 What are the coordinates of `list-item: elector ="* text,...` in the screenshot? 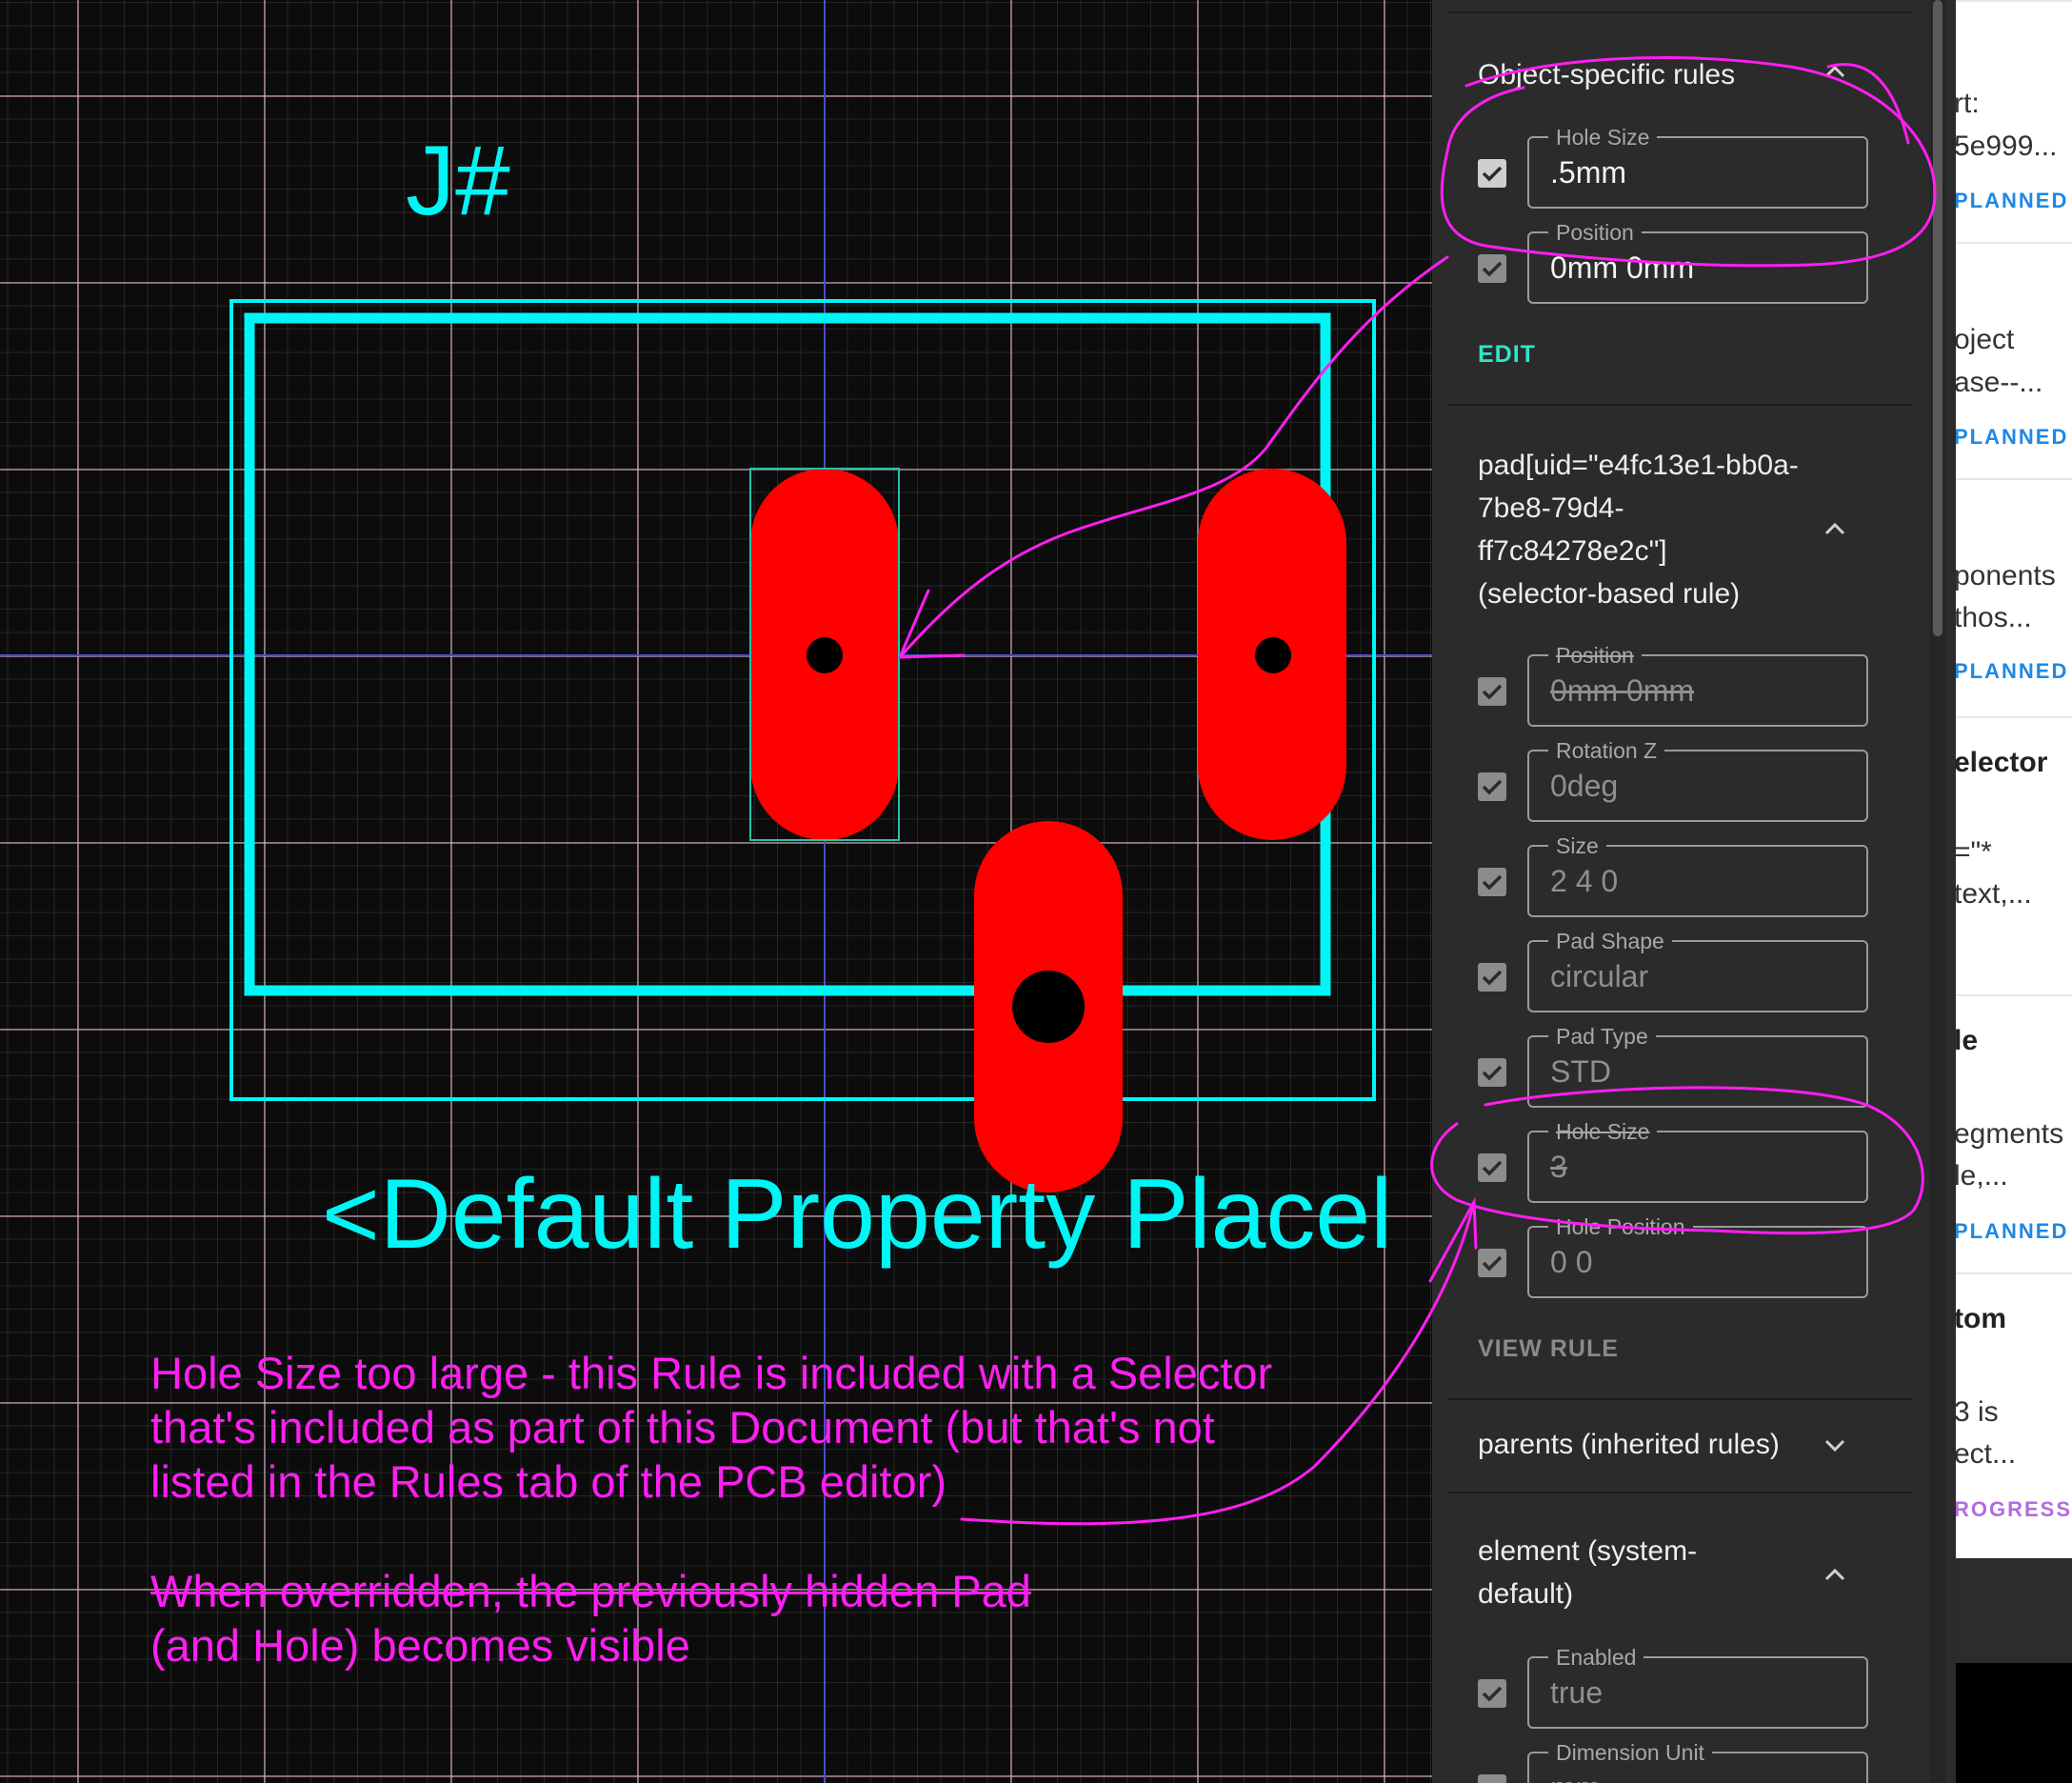 It's located at (2007, 855).